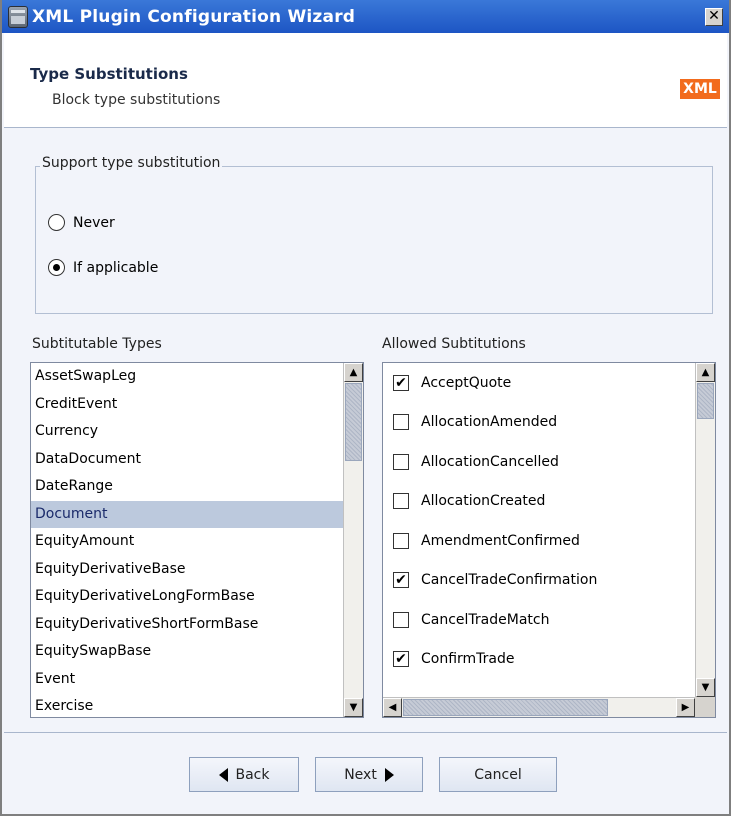  I want to click on right-arrow-icon, so click(389, 774).